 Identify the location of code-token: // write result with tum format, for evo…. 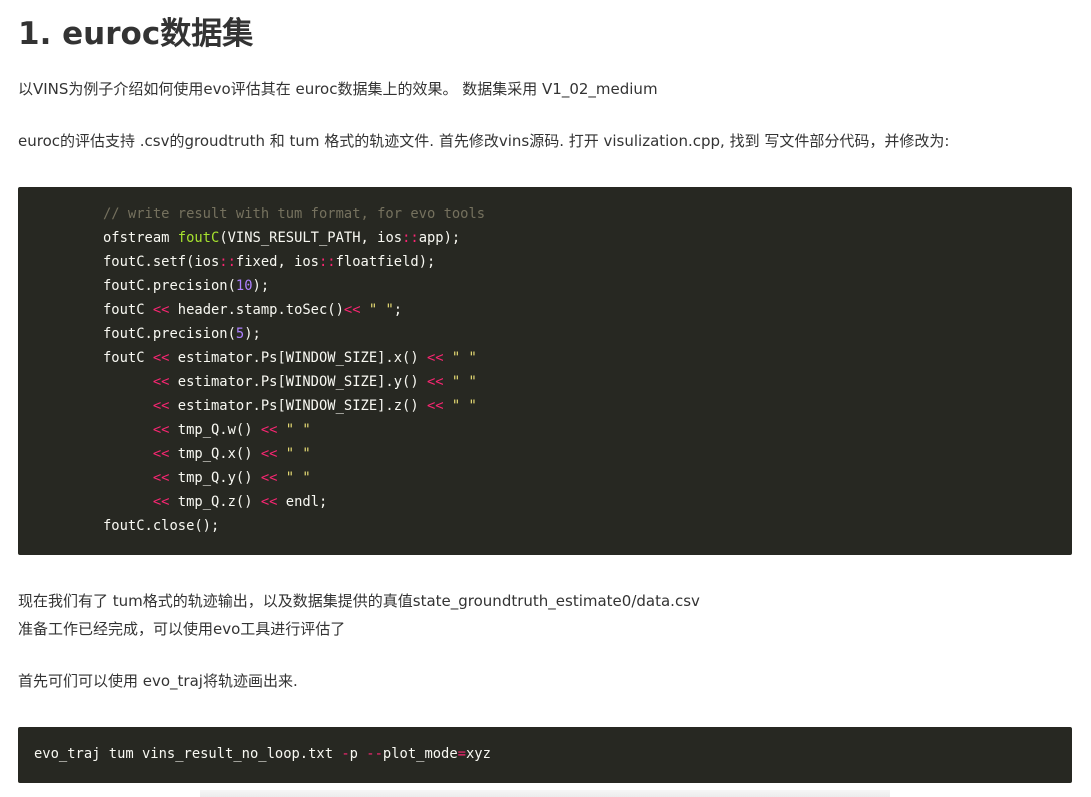
(294, 214).